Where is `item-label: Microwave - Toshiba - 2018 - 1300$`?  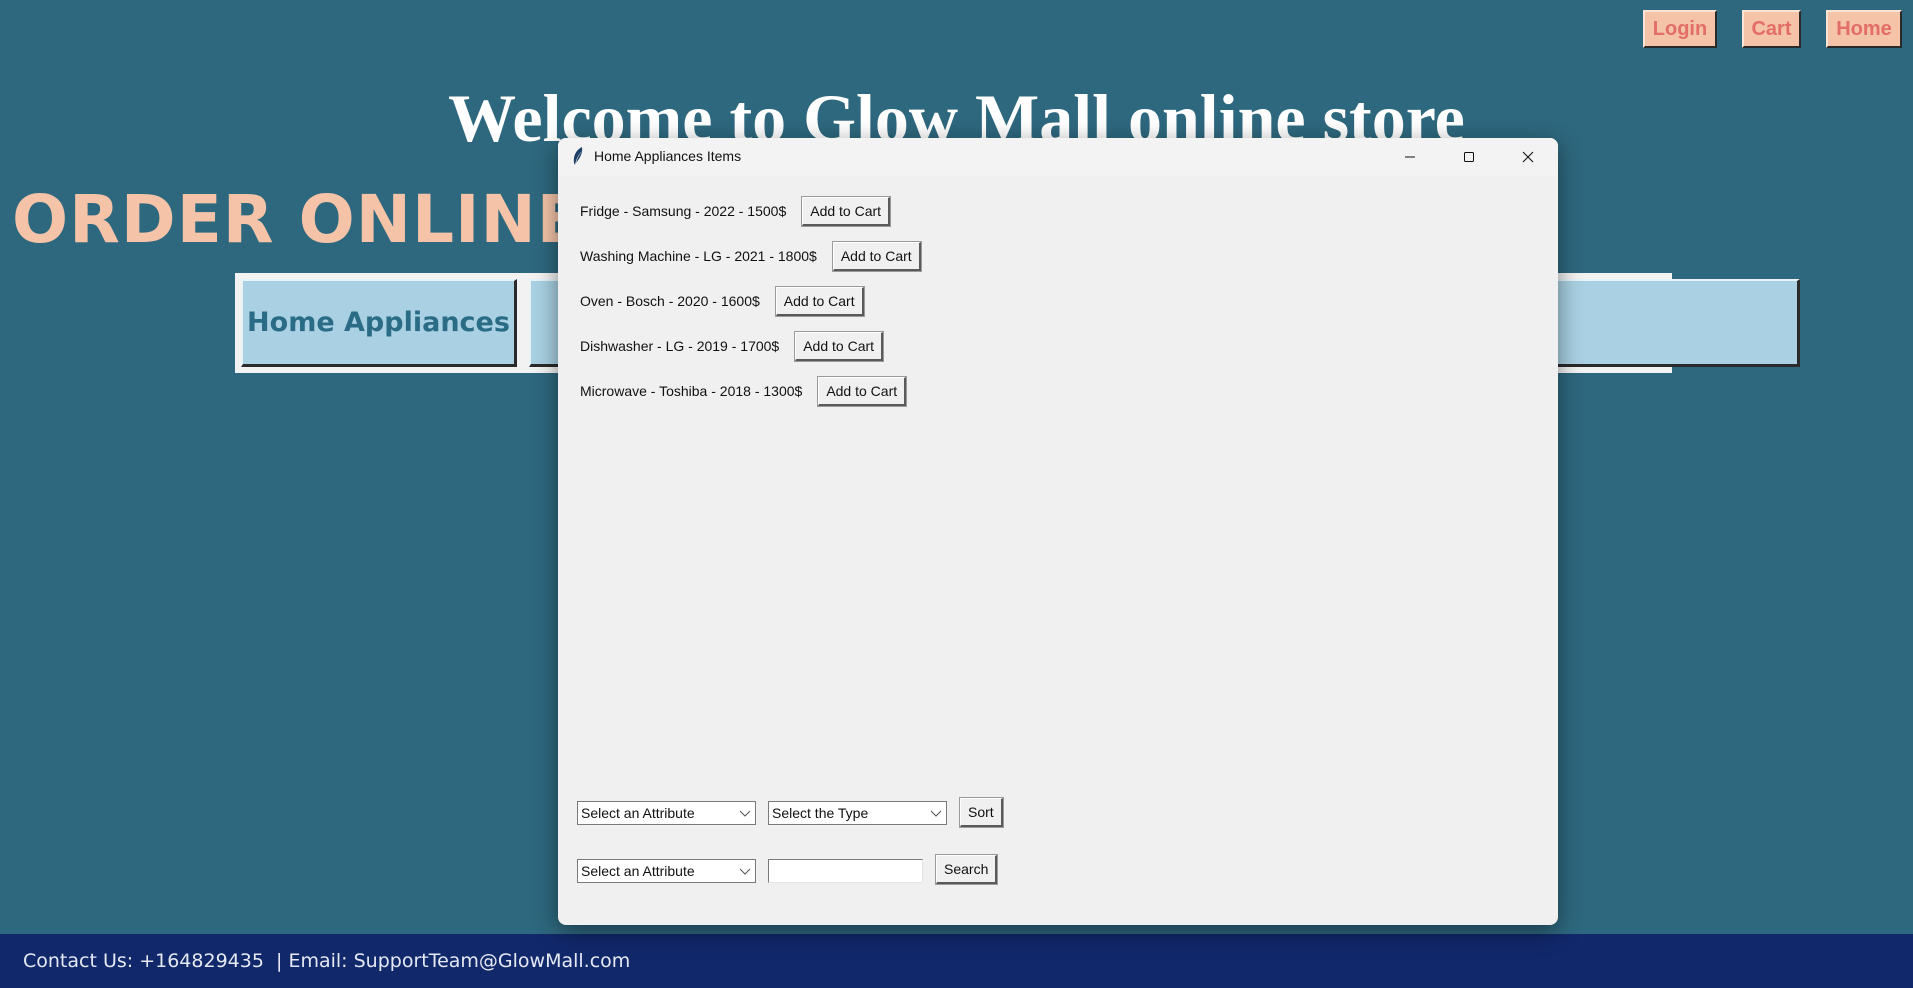
item-label: Microwave - Toshiba - 2018 - 1300$ is located at coordinates (691, 391).